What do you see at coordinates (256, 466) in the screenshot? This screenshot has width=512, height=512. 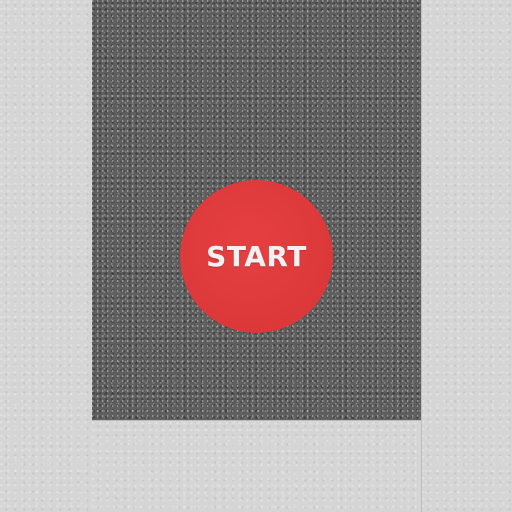 I see `bottom-pavement` at bounding box center [256, 466].